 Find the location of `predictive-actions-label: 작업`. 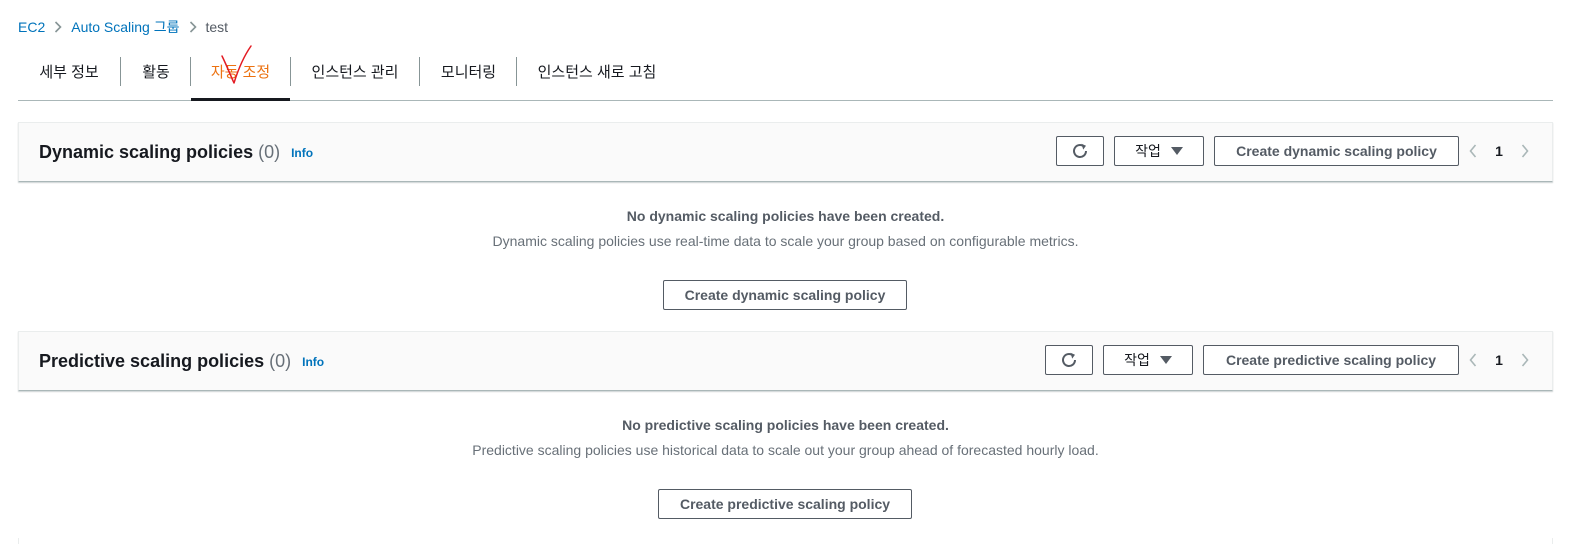

predictive-actions-label: 작업 is located at coordinates (1137, 360).